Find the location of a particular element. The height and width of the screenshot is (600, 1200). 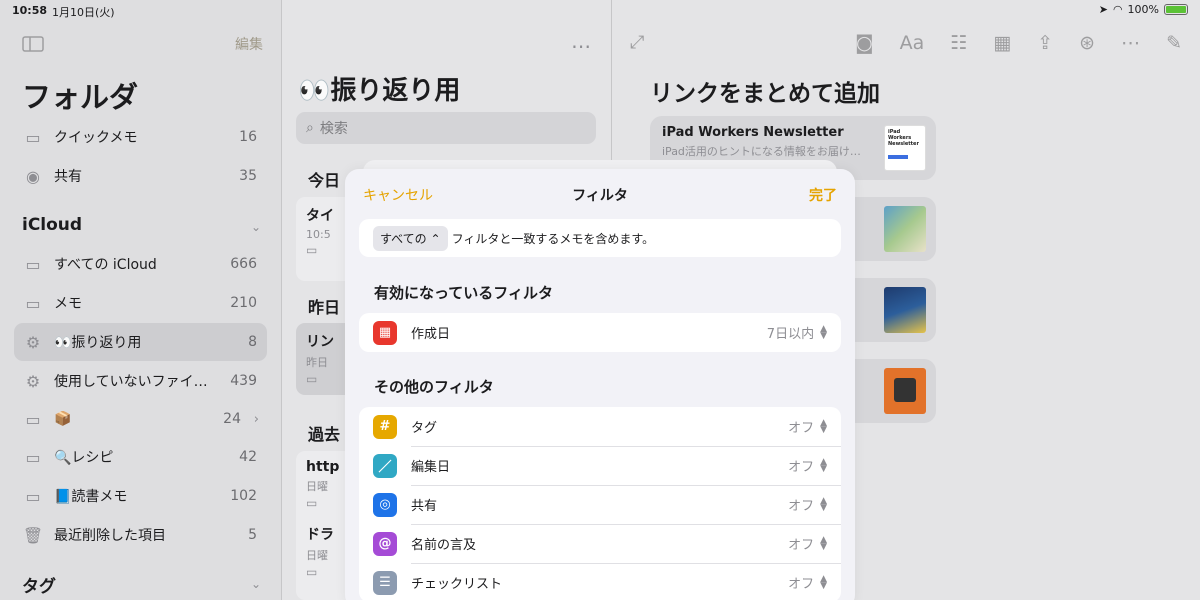

filter-label: チェックリスト is located at coordinates (457, 584).